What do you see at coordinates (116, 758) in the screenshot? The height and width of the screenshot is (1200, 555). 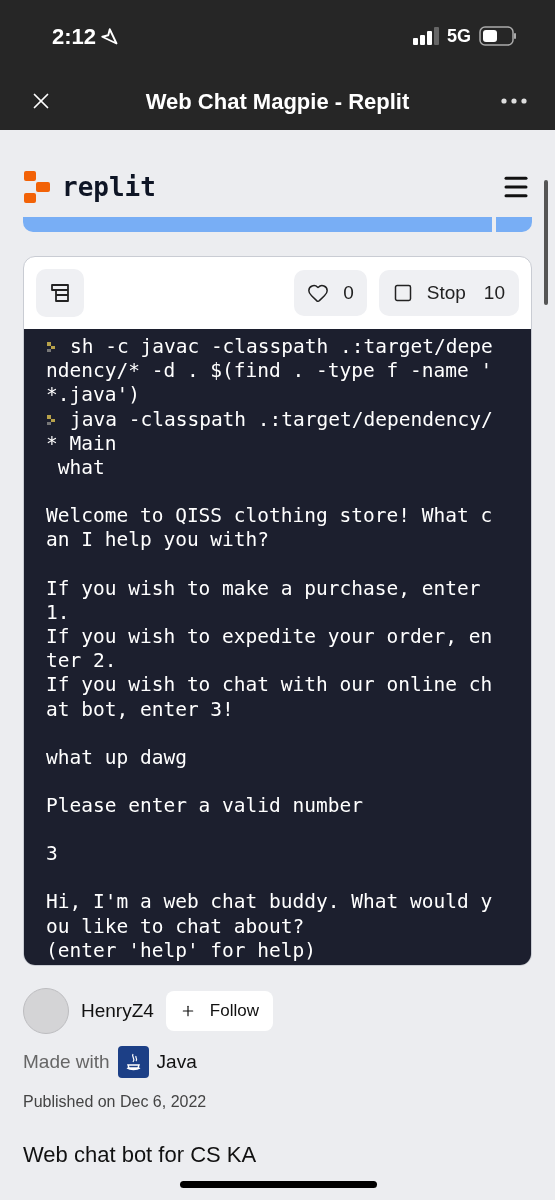 I see `console-line: what up dawg` at bounding box center [116, 758].